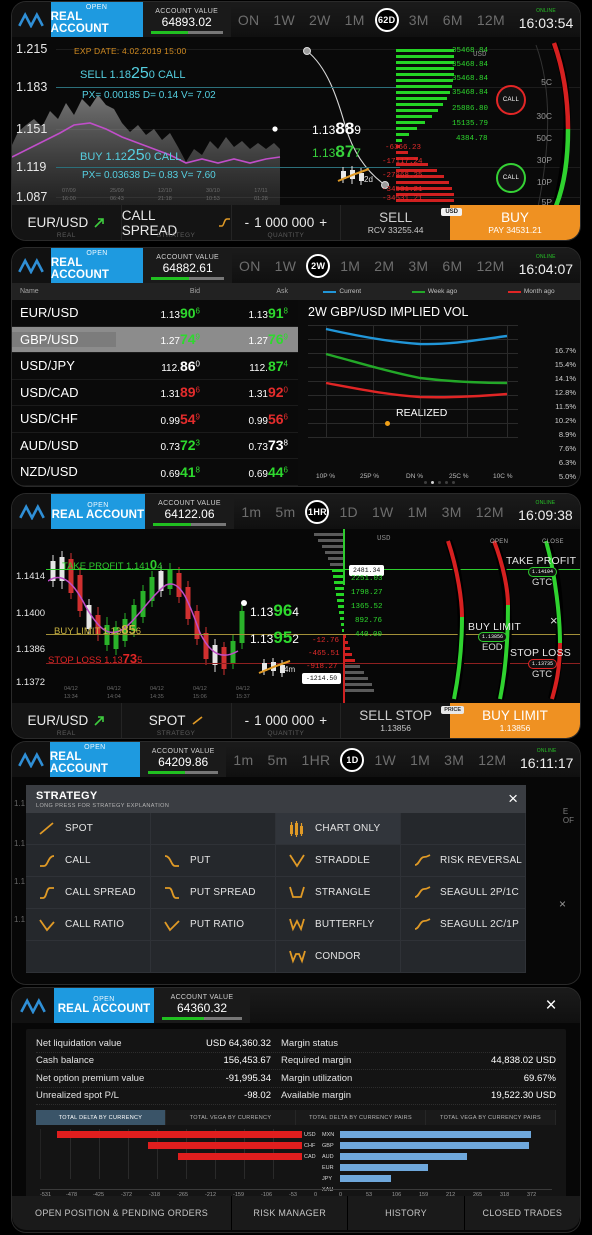  I want to click on table-row: USD/CAD 1.31896 1.31920, so click(155, 393).